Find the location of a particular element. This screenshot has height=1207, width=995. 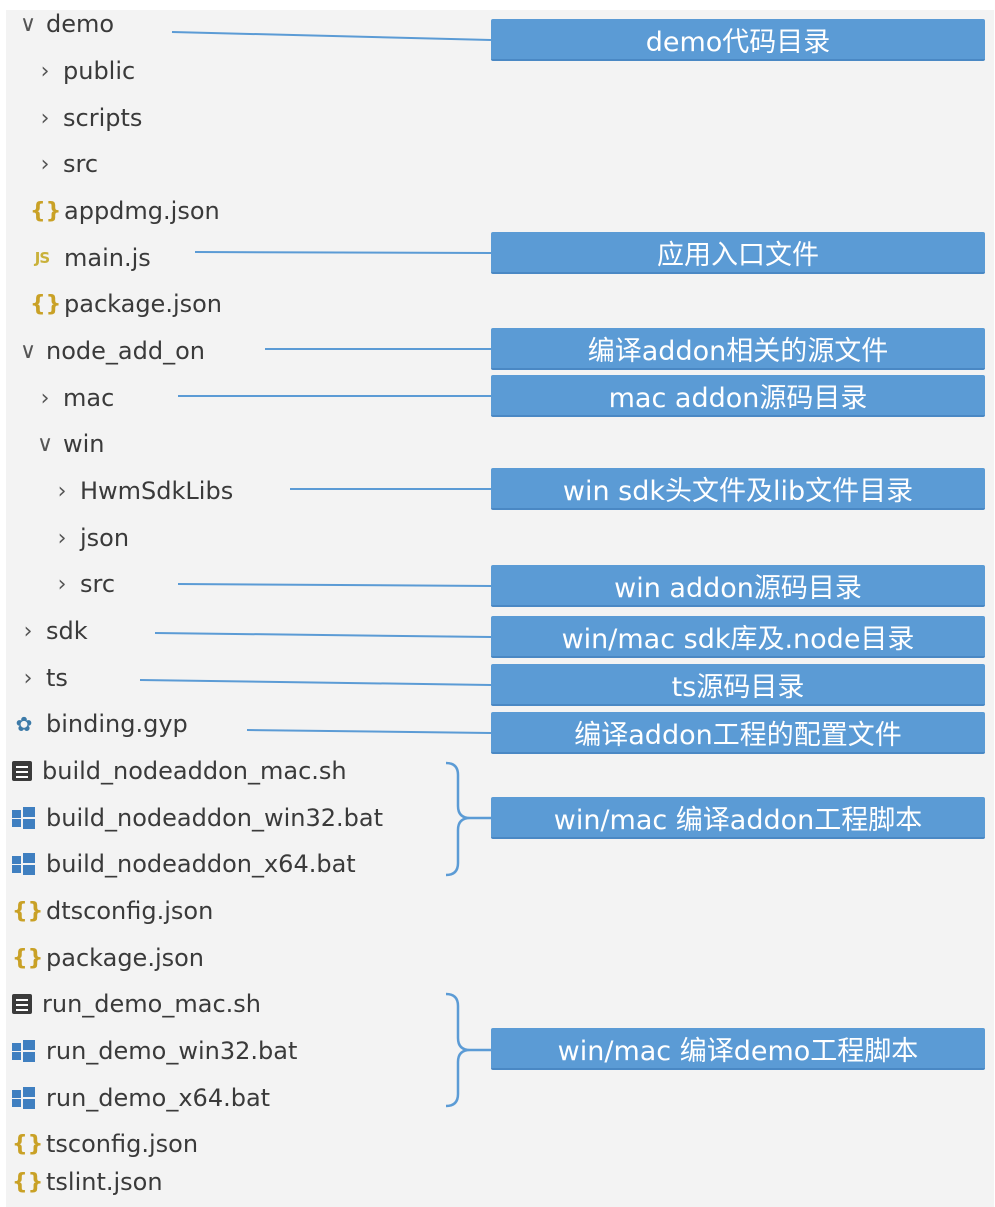

callout-mac-addon: mac addon源码目录 is located at coordinates (738, 396).